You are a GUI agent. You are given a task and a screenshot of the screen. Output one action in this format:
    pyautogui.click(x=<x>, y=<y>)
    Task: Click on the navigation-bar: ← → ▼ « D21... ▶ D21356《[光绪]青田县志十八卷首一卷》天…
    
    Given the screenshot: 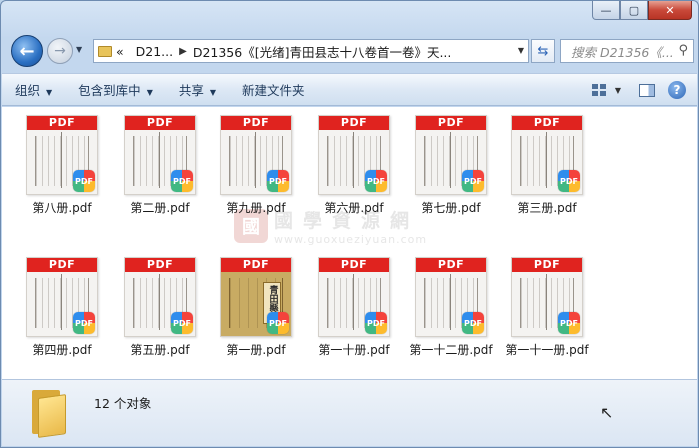 What is the action you would take?
    pyautogui.click(x=351, y=50)
    